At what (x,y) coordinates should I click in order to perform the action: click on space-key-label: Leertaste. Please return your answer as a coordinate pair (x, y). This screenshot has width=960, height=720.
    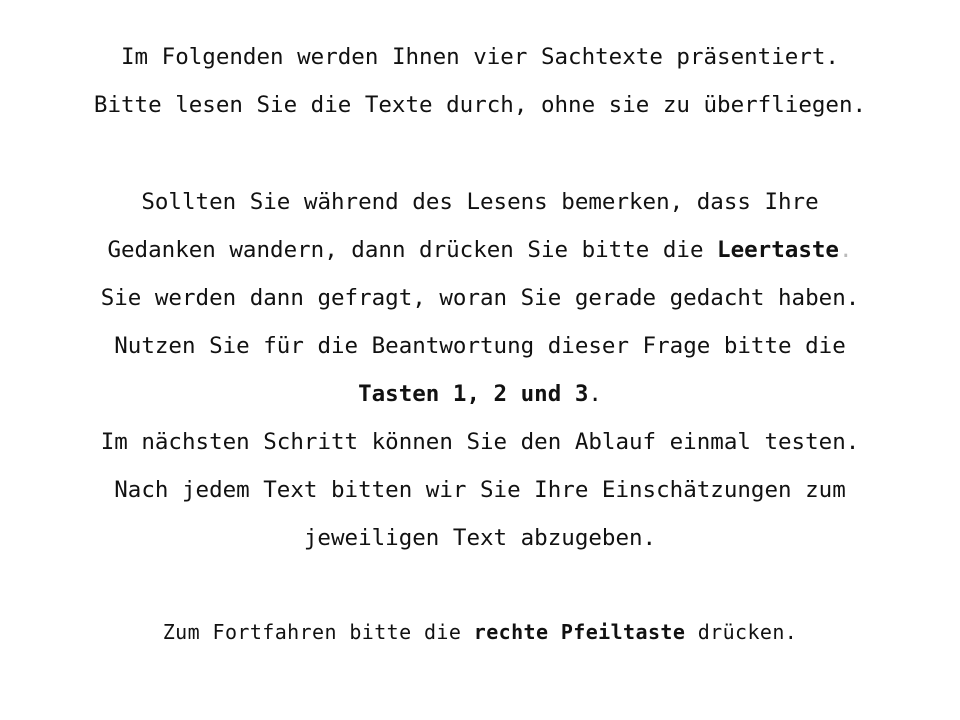
    Looking at the image, I should click on (778, 250).